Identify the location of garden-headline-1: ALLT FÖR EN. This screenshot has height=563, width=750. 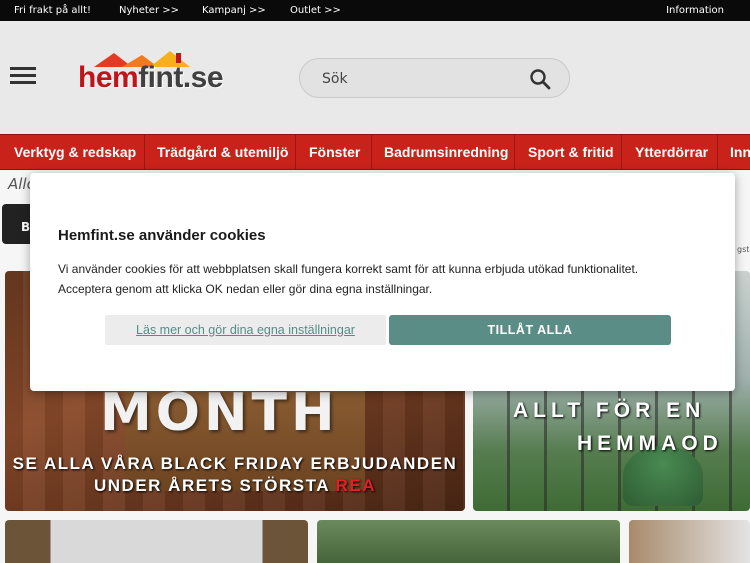
(609, 410).